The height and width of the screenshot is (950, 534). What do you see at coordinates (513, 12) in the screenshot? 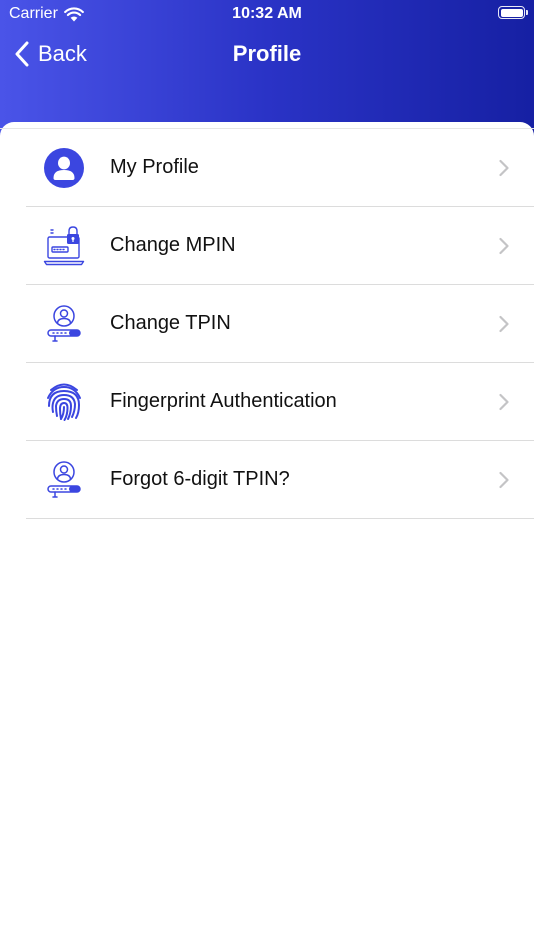
I see `battery-icon` at bounding box center [513, 12].